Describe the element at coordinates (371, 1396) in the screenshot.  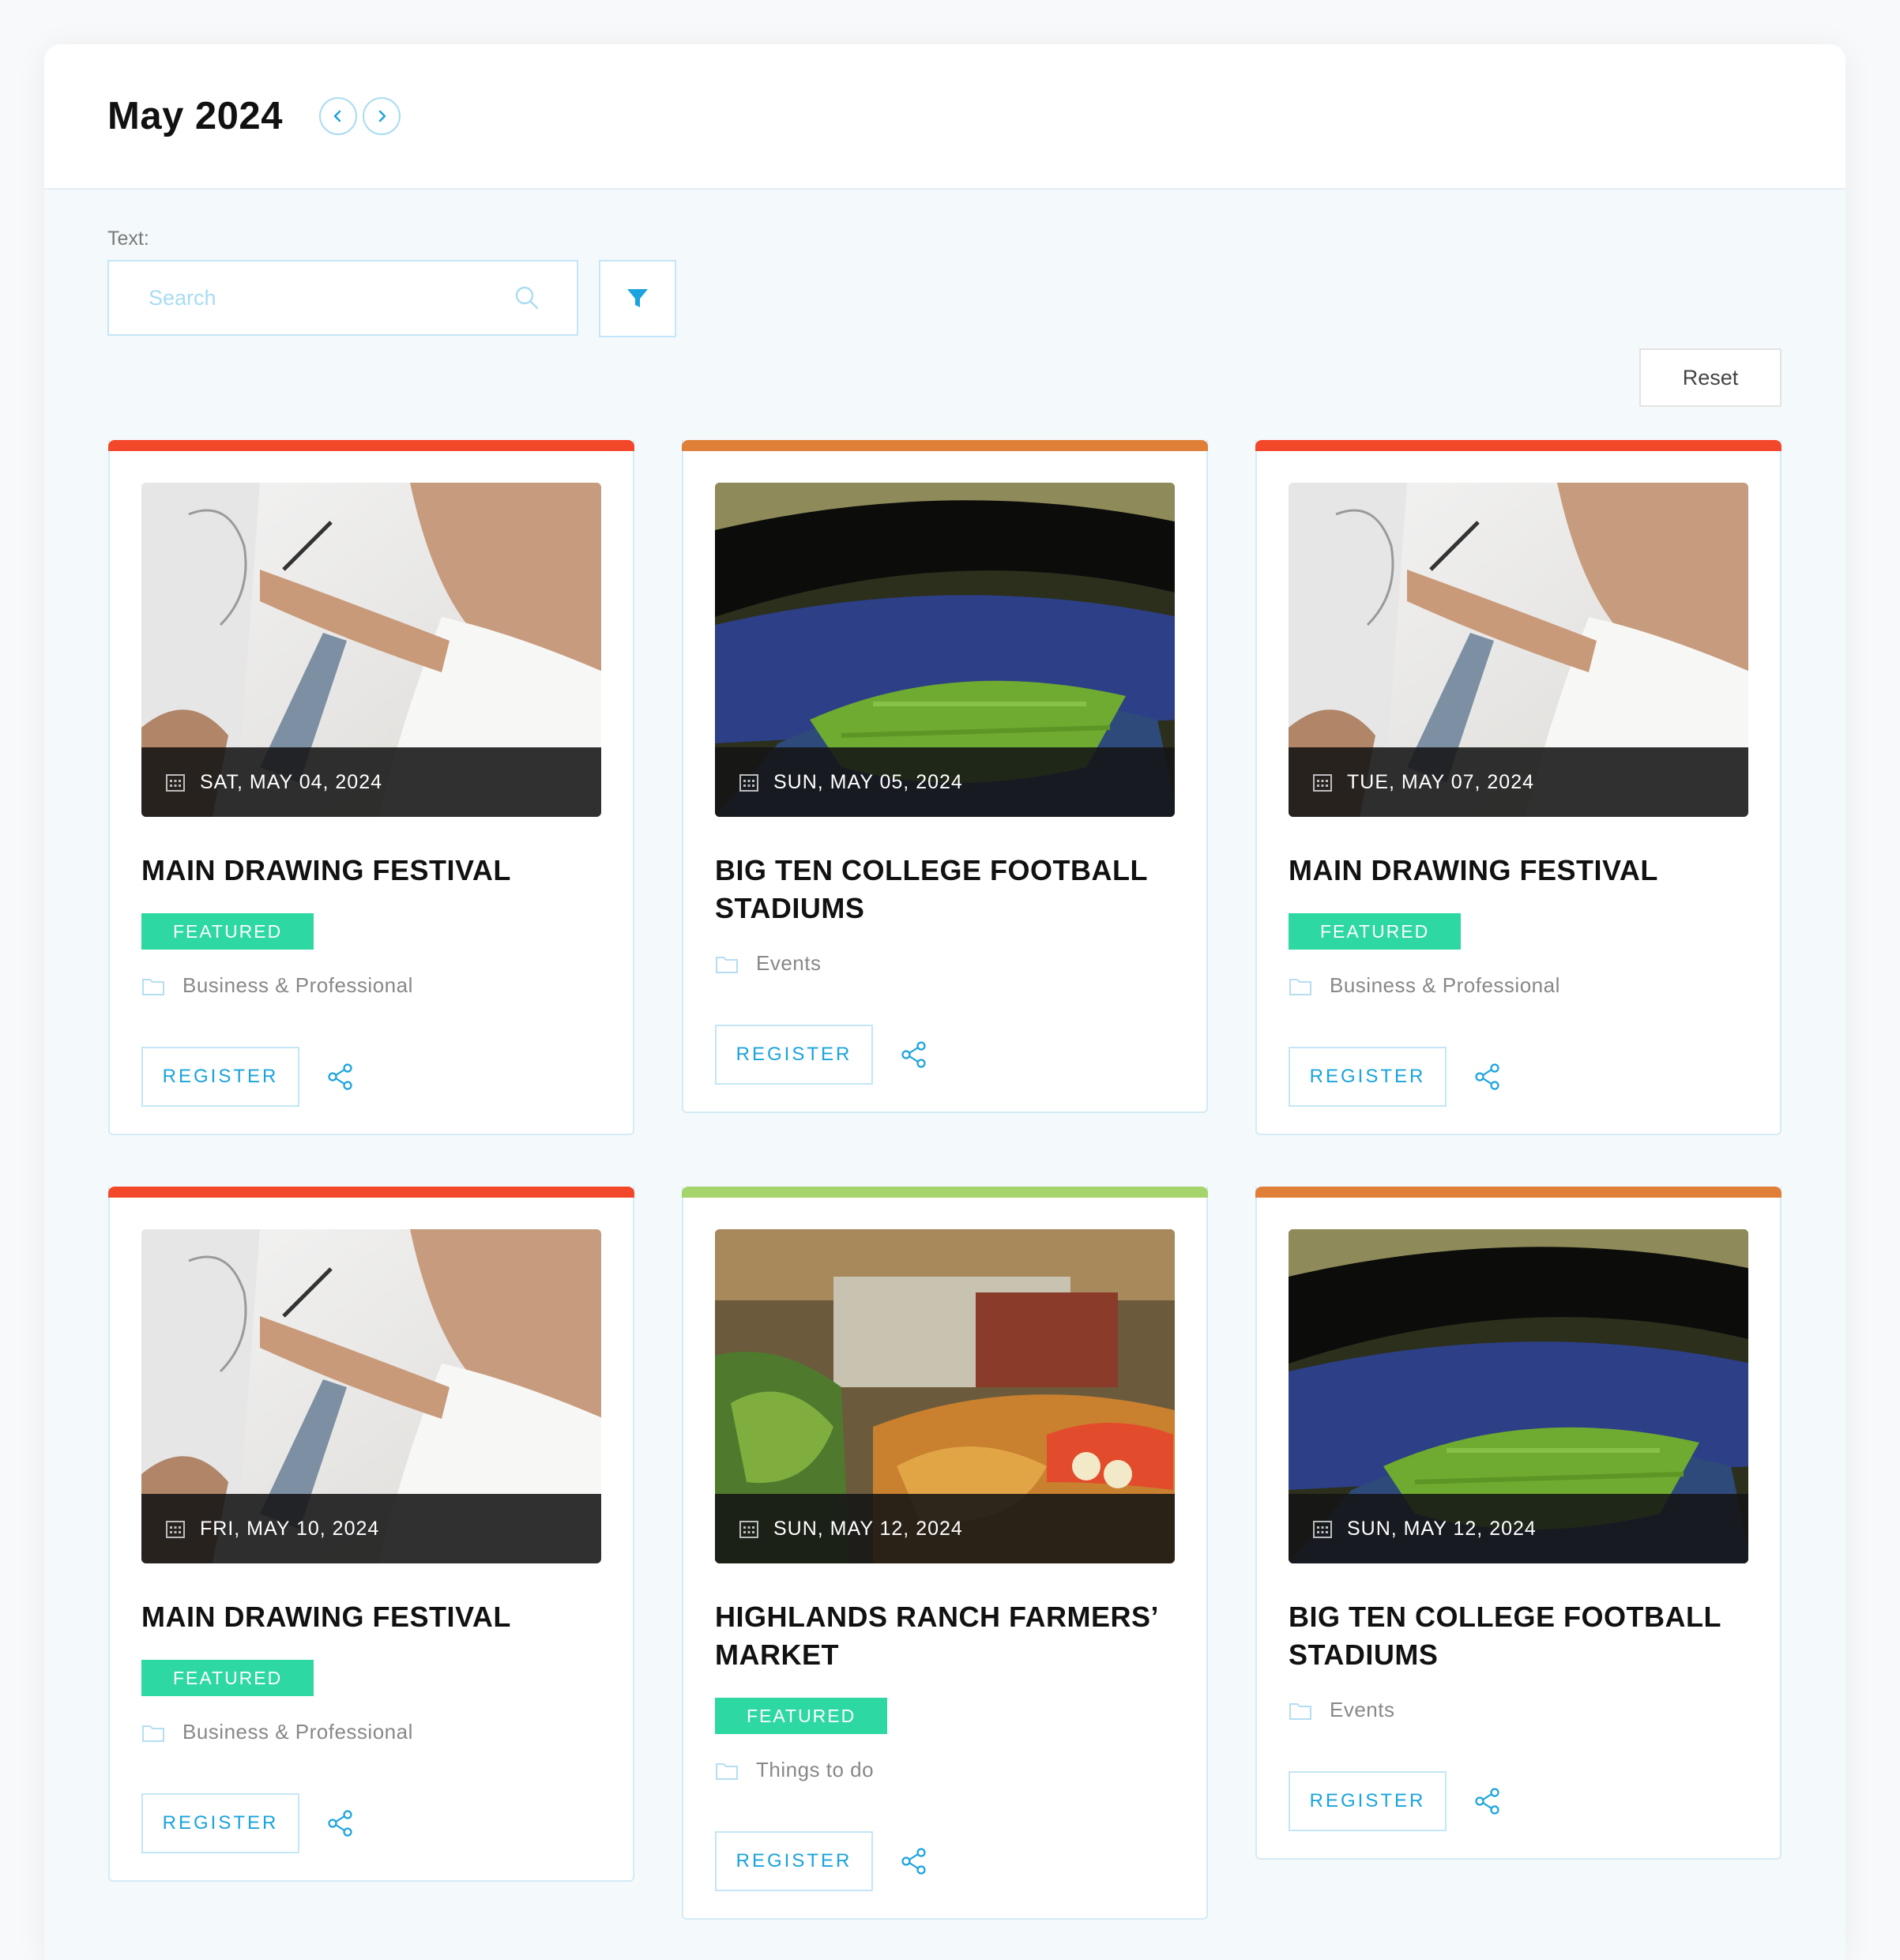
I see `event-image-drawing: FRI, MAY 10, 2024` at that location.